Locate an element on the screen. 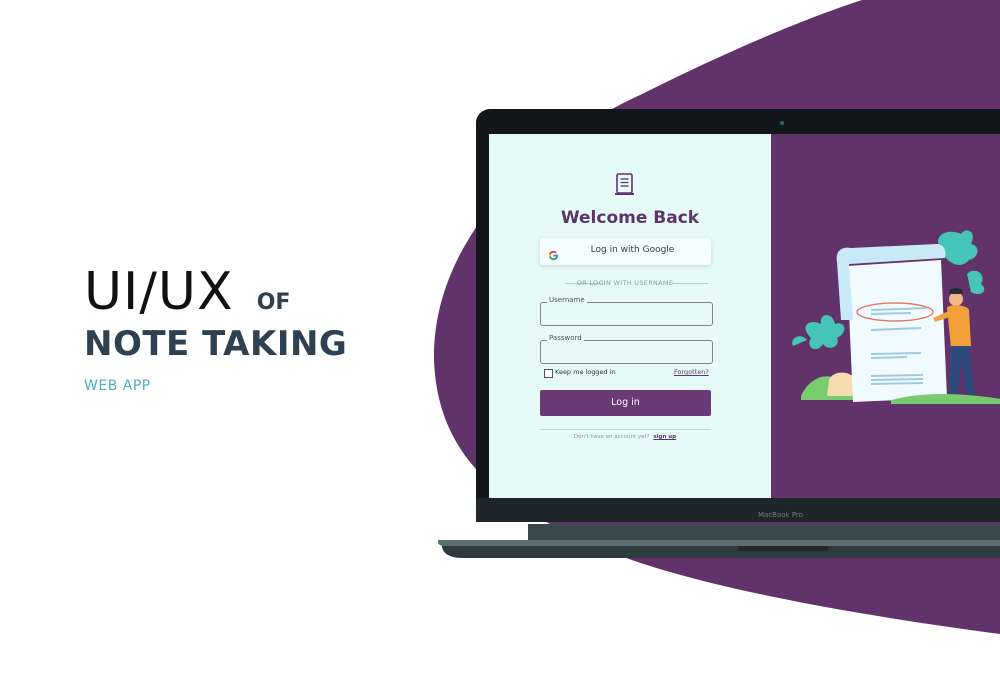 This screenshot has height=700, width=1000. hero-title-of: OF is located at coordinates (273, 302).